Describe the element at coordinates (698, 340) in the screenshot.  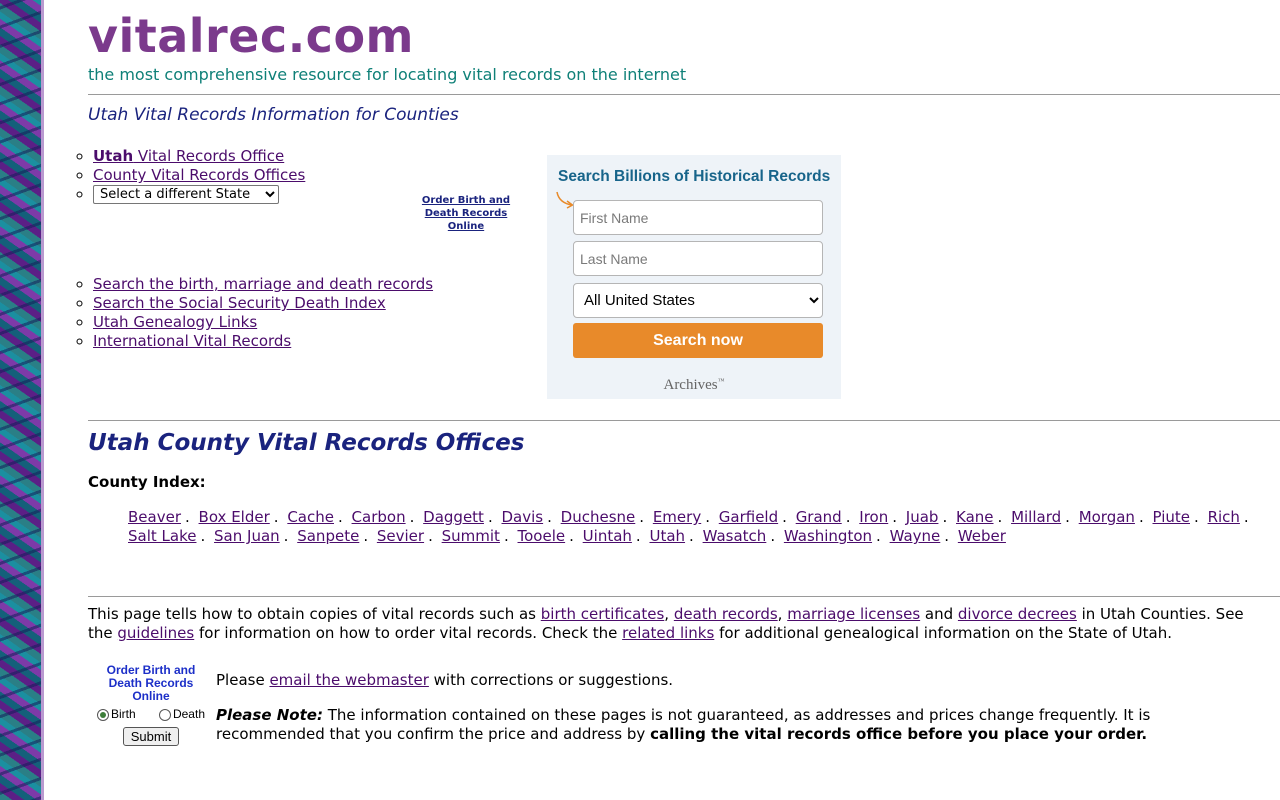
I see `search-now-button: Search now` at that location.